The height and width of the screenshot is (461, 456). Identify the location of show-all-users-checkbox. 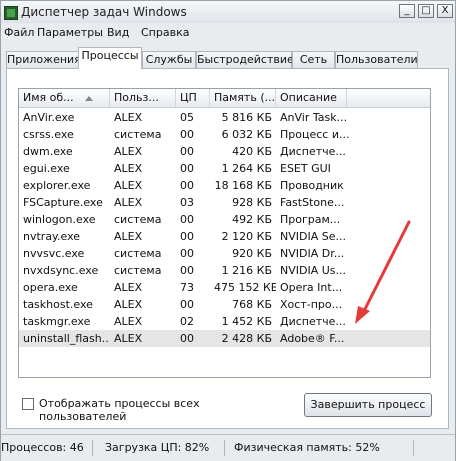
(28, 404).